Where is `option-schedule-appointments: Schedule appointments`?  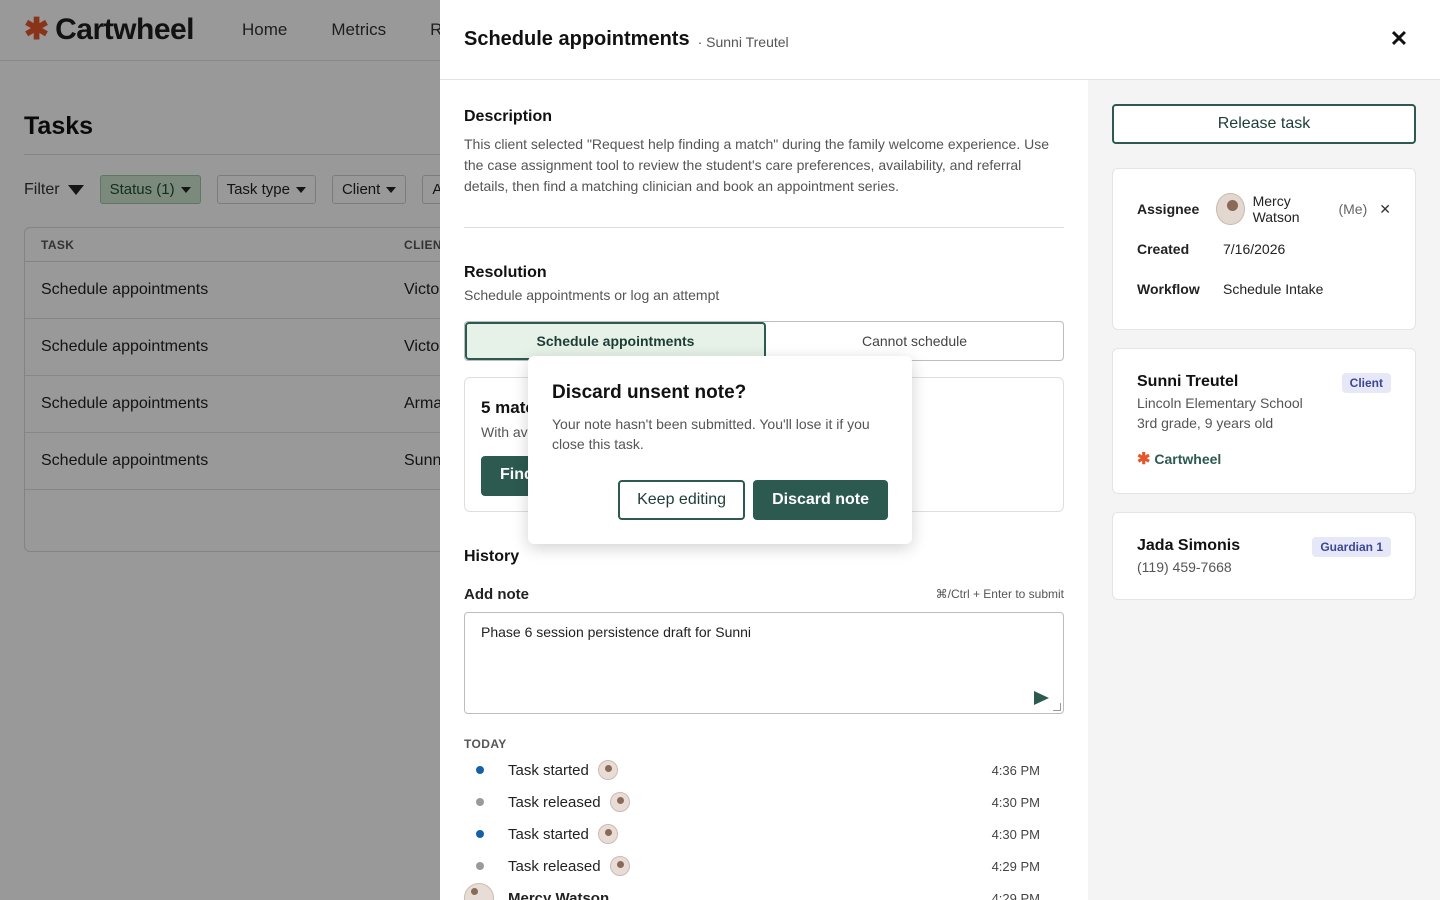 option-schedule-appointments: Schedule appointments is located at coordinates (615, 341).